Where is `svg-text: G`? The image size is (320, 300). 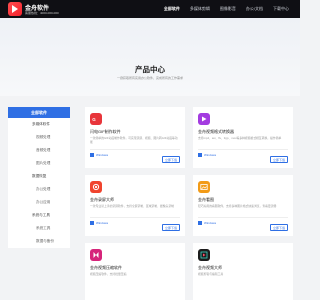 svg-text: G is located at coordinates (94, 119).